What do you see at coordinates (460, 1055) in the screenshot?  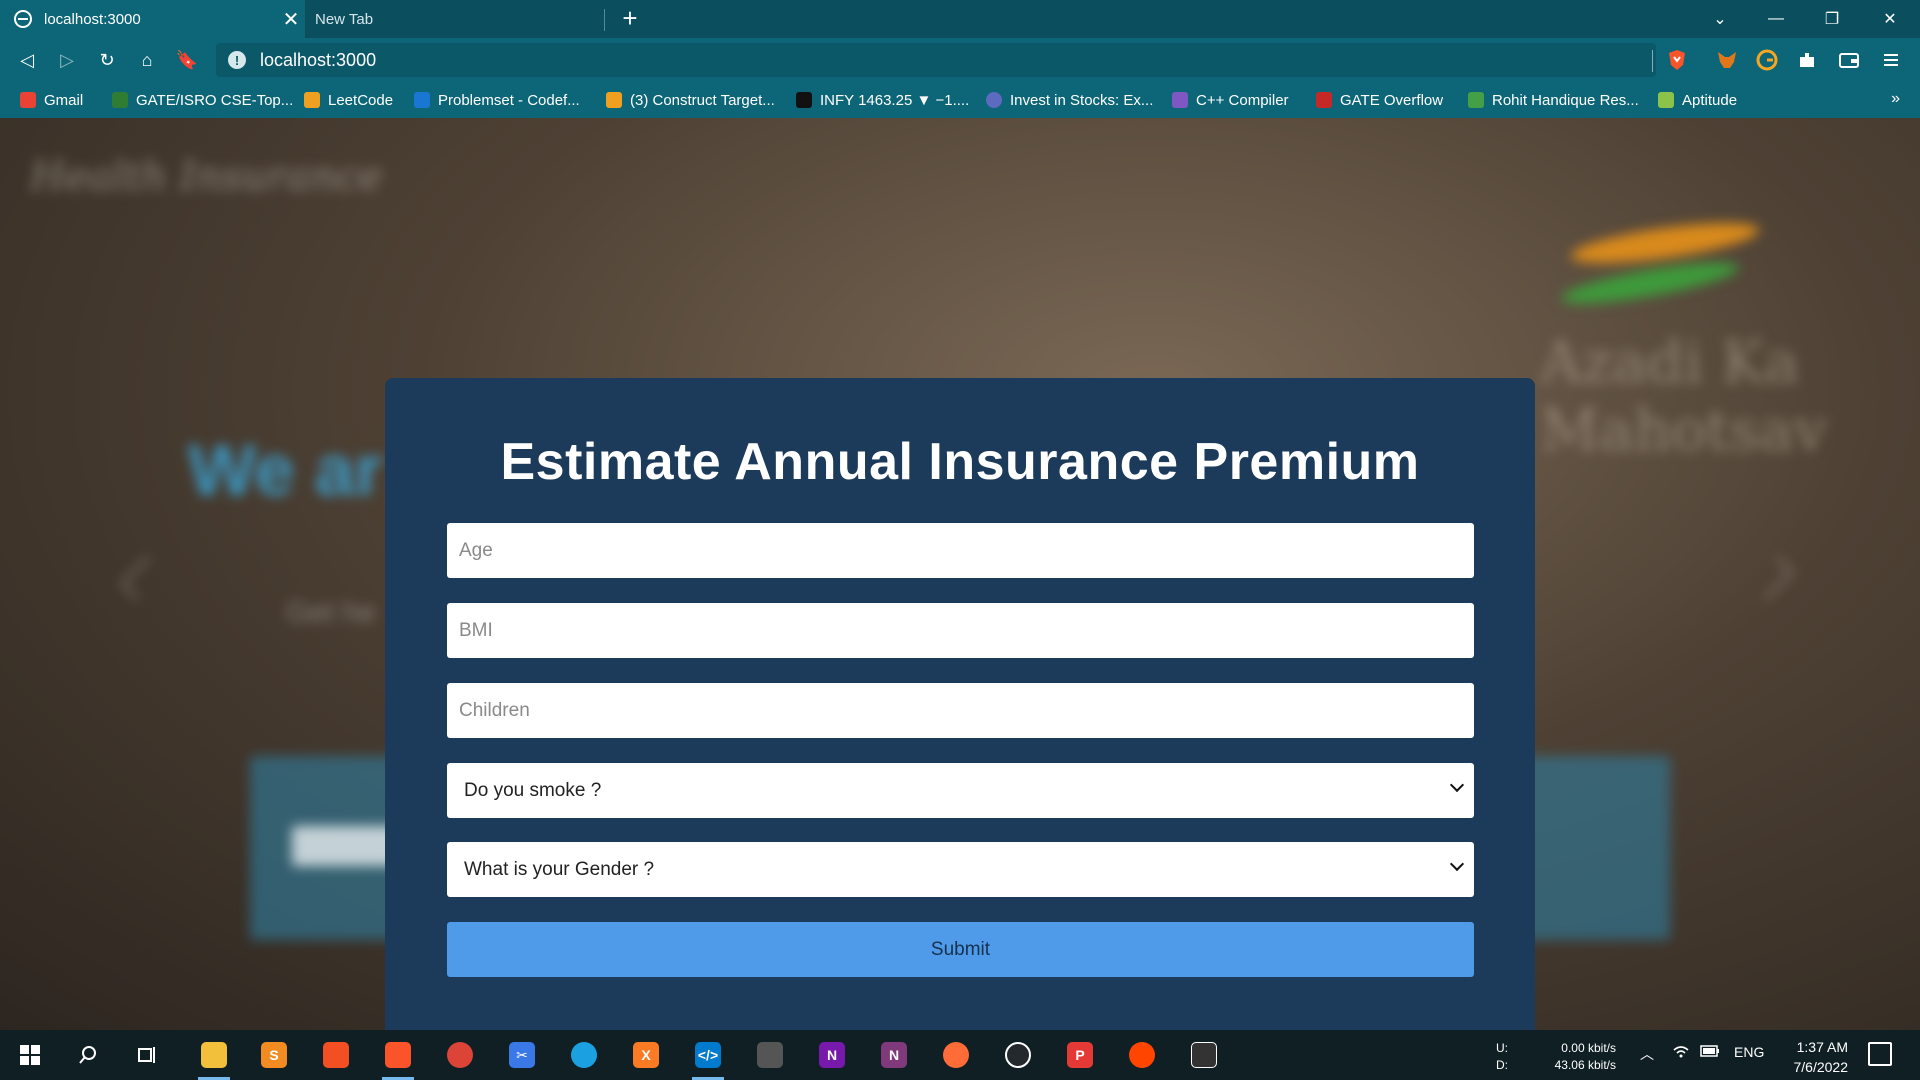 I see `chrome-icon` at bounding box center [460, 1055].